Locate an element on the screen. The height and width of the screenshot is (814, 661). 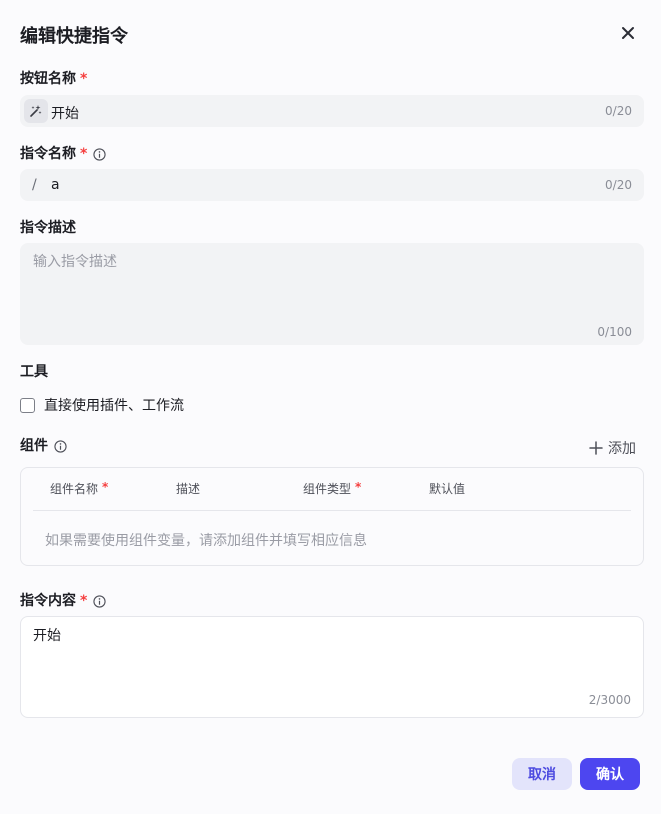
button-name-count: 0/20 is located at coordinates (618, 111).